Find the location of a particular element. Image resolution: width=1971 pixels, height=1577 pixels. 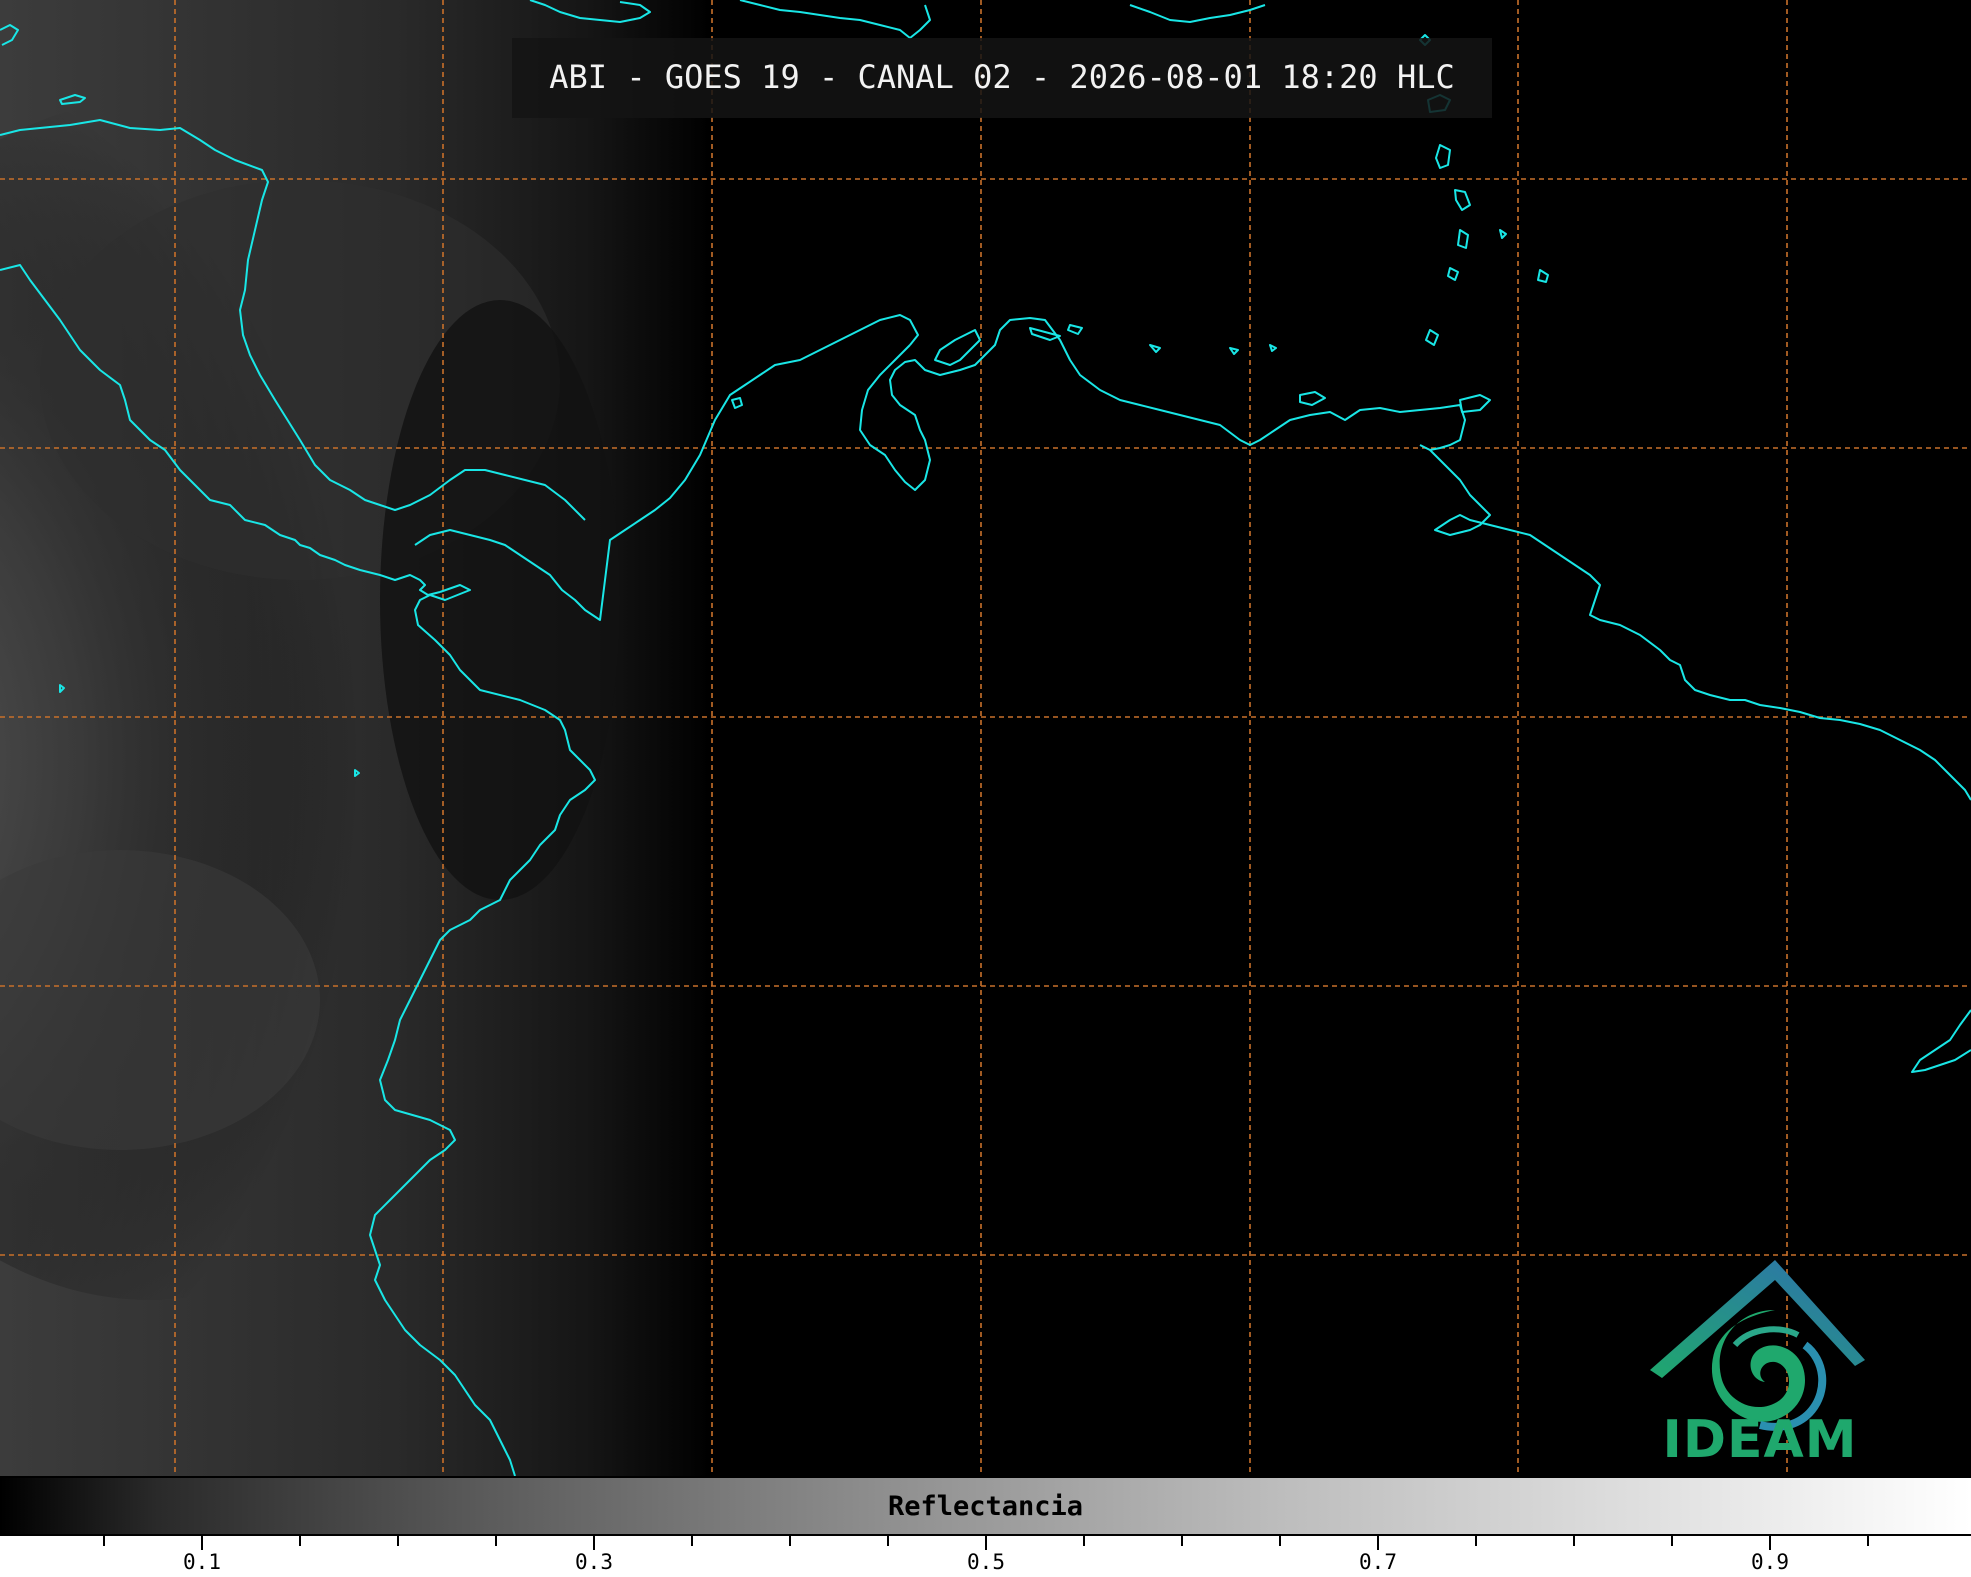

colorbar-label: Reflectancia is located at coordinates (985, 1506).